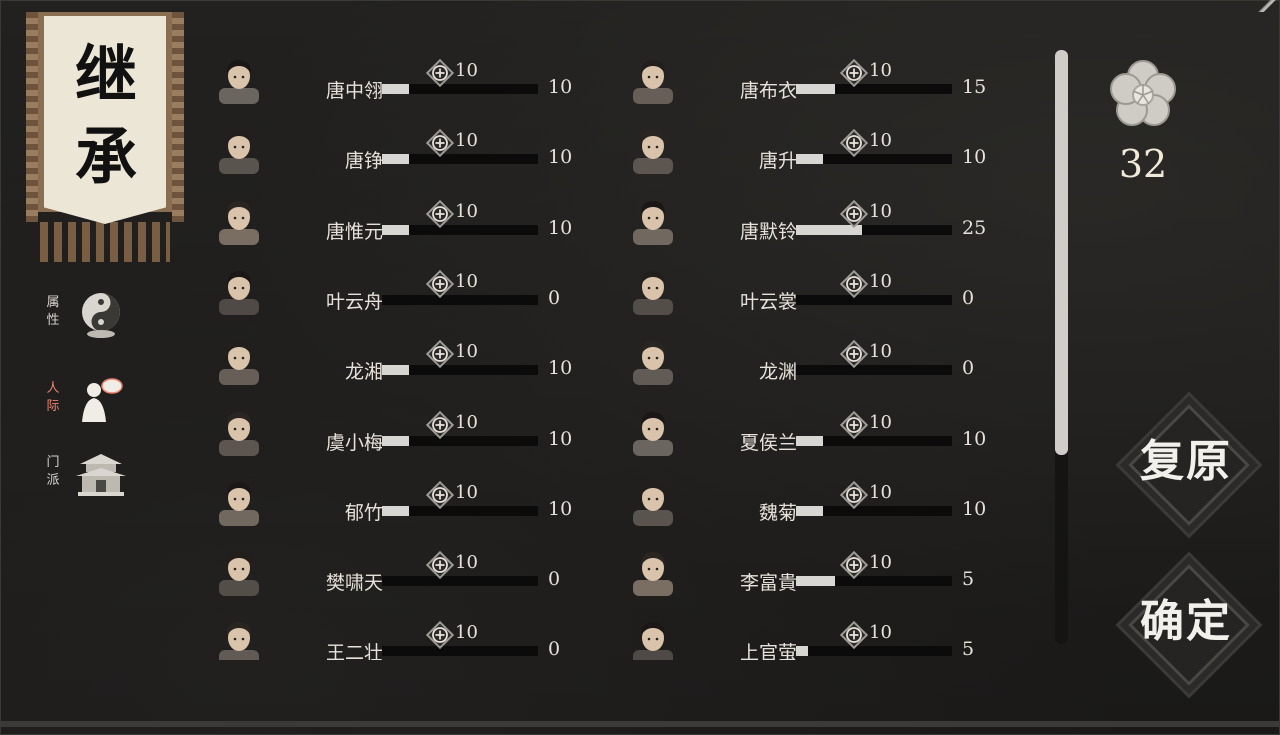  I want to click on character-row: 虞小梅 10 10, so click(415, 434).